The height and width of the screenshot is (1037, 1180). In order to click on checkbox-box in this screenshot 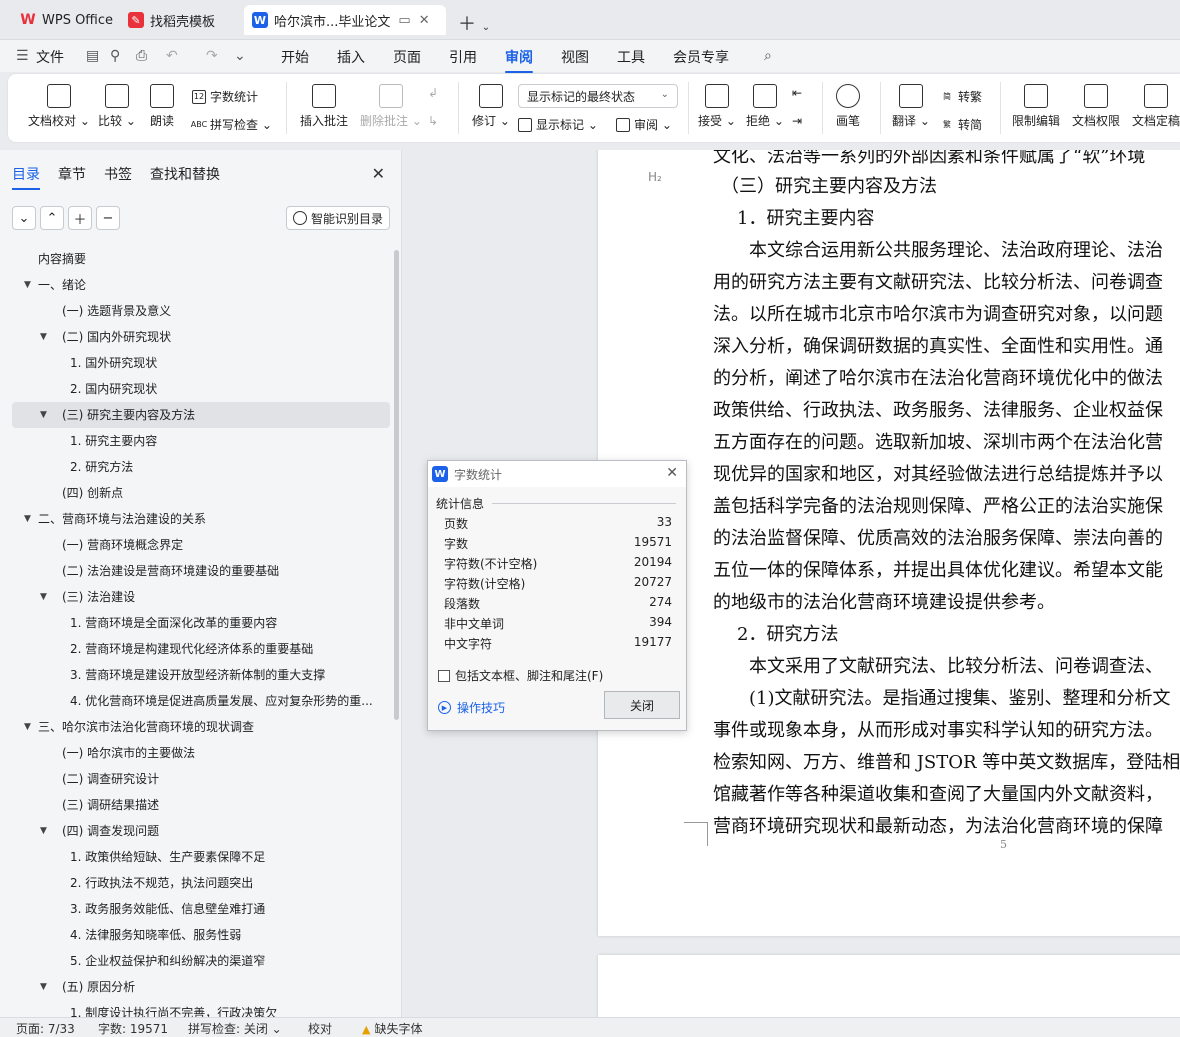, I will do `click(444, 675)`.